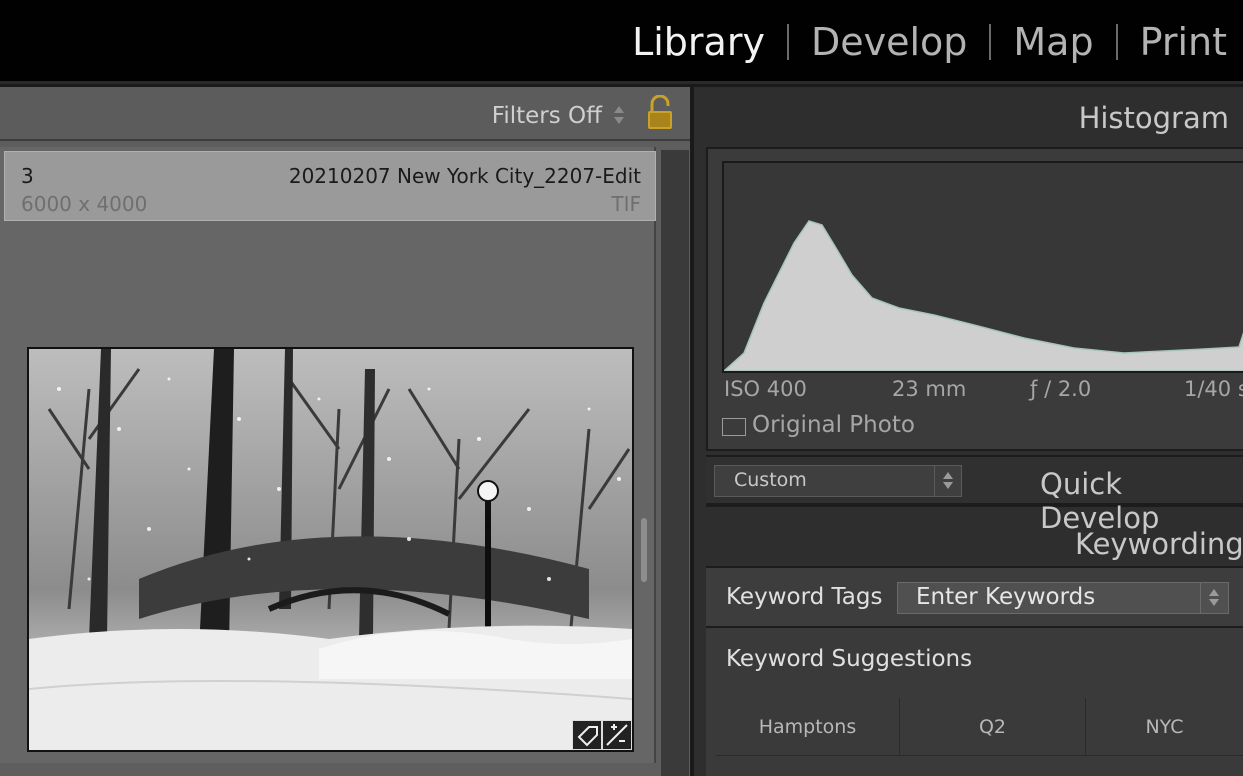 The image size is (1243, 776). Describe the element at coordinates (644, 550) in the screenshot. I see `grid-scrollbar-thumb` at that location.